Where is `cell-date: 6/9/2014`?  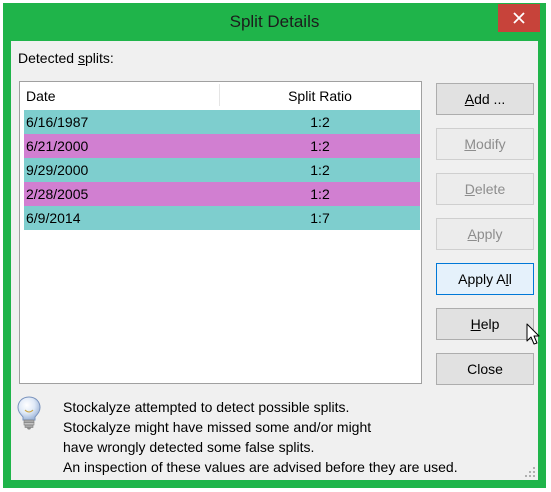
cell-date: 6/9/2014 is located at coordinates (53, 218).